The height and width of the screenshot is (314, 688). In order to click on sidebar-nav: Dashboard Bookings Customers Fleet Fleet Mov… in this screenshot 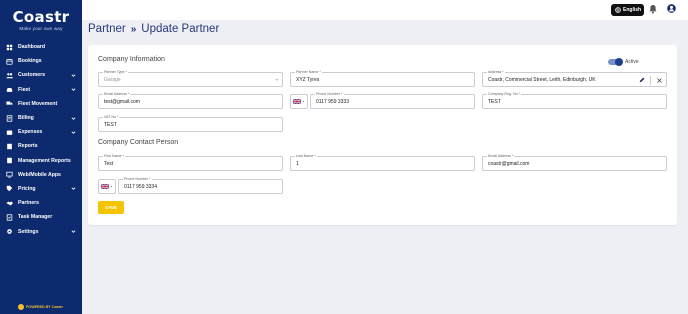, I will do `click(41, 139)`.